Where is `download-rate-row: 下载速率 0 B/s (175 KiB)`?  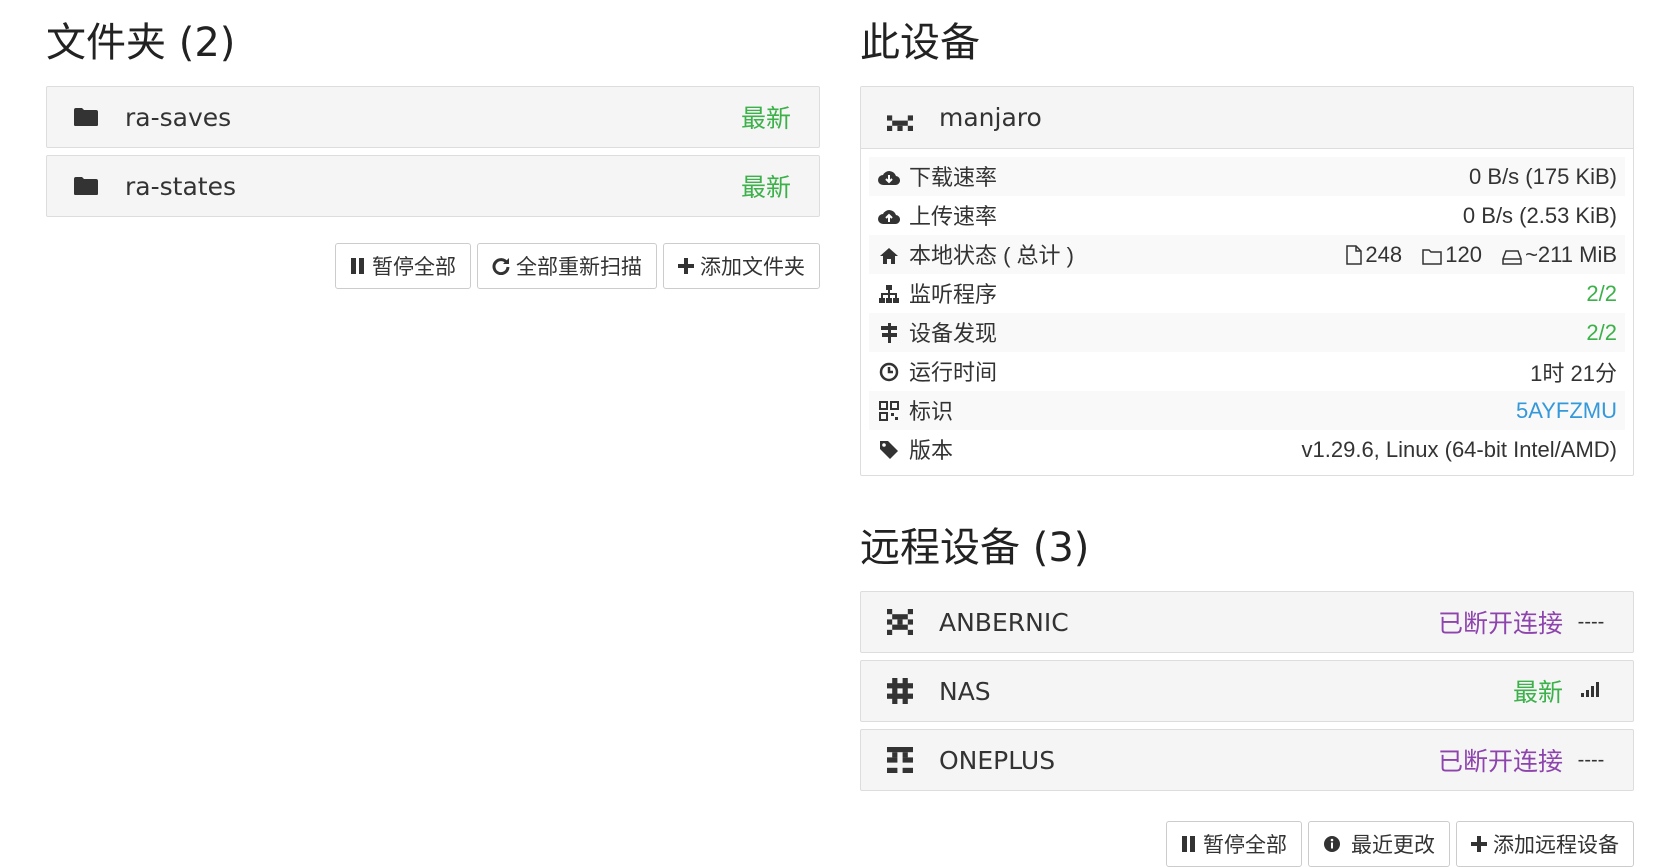 download-rate-row: 下载速率 0 B/s (175 KiB) is located at coordinates (1247, 176).